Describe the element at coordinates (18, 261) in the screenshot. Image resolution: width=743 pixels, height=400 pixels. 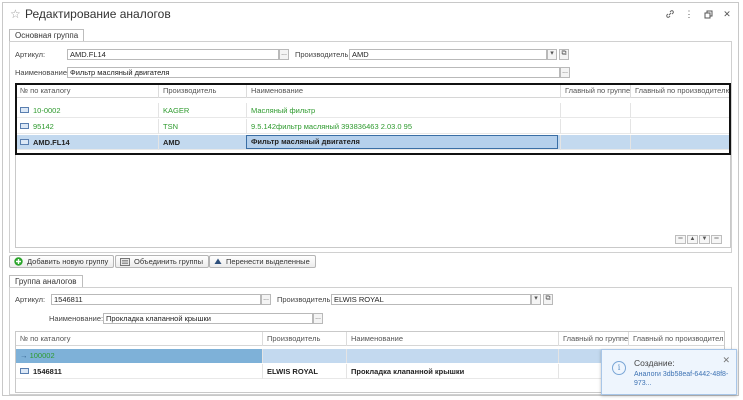
I see `plus-circle-icon` at that location.